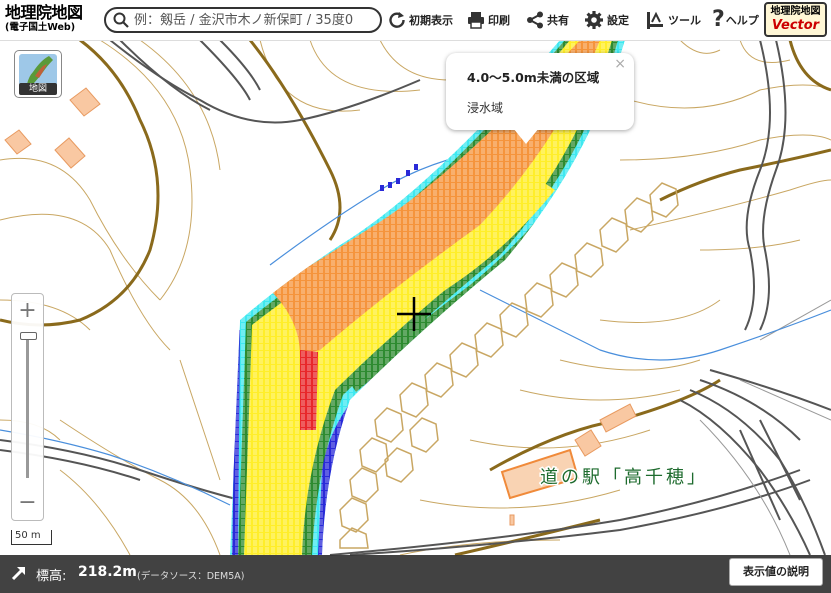 Image resolution: width=831 pixels, height=593 pixels. What do you see at coordinates (107, 572) in the screenshot?
I see `elevation-value: 218.2m` at bounding box center [107, 572].